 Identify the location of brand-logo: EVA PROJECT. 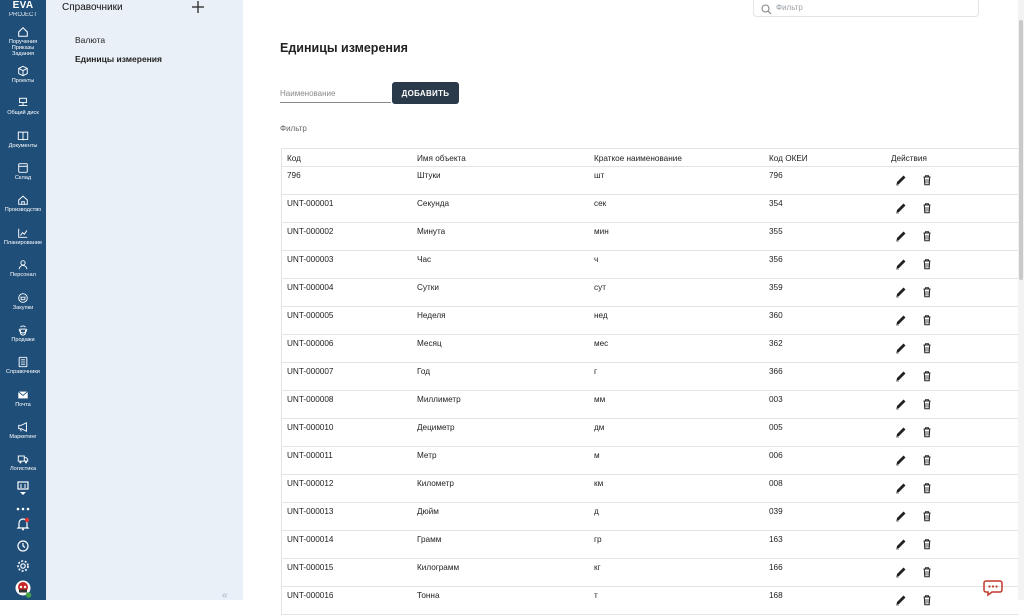
(23, 9).